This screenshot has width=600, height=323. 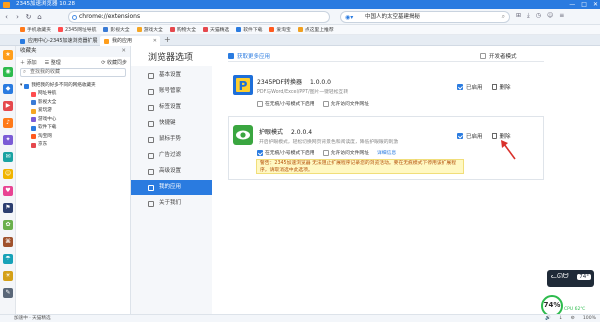 I want to click on search-input: ◉▾ 中国人的太空基建揭秘 ⌕, so click(x=425, y=17).